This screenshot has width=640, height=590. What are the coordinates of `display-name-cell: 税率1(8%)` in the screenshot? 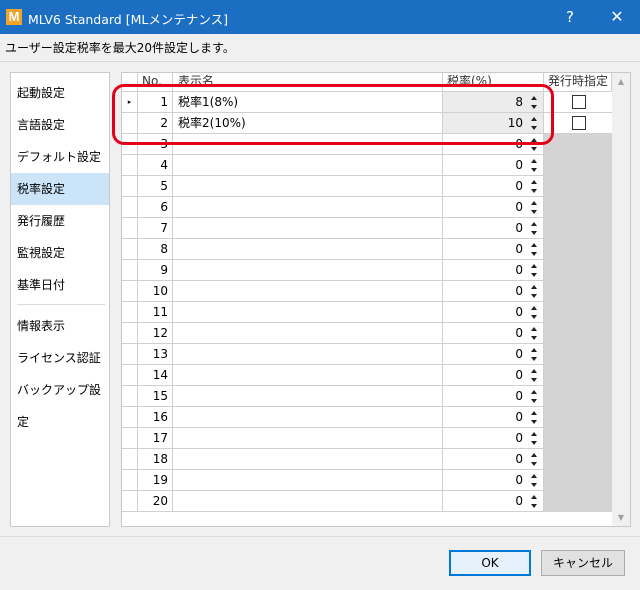 It's located at (308, 102).